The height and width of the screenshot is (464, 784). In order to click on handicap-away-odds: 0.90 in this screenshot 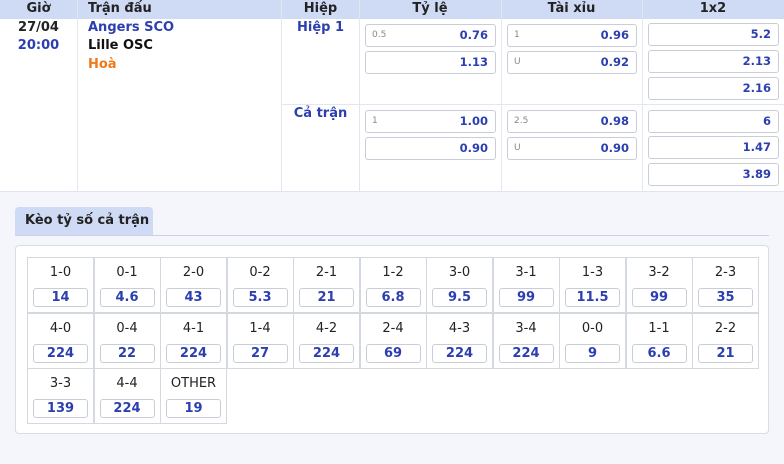, I will do `click(430, 148)`.